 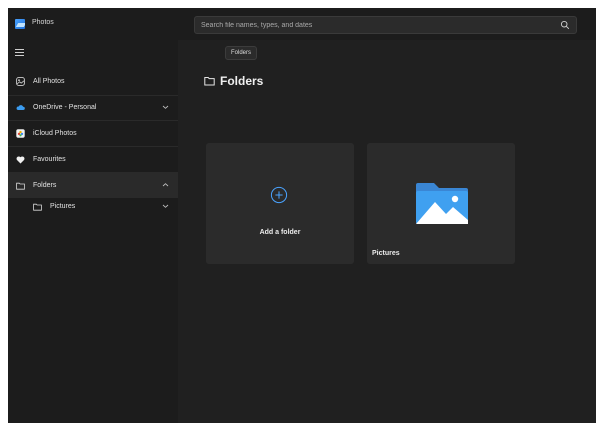 What do you see at coordinates (93, 206) in the screenshot?
I see `sidebar-item-pictures: Pictures` at bounding box center [93, 206].